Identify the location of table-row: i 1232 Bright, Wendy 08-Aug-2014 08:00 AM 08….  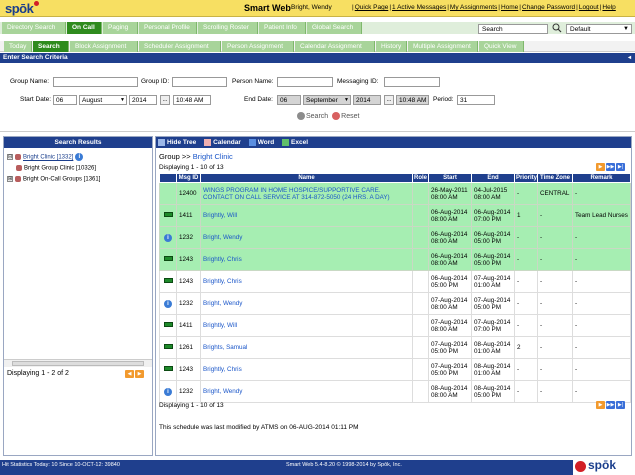
(395, 391).